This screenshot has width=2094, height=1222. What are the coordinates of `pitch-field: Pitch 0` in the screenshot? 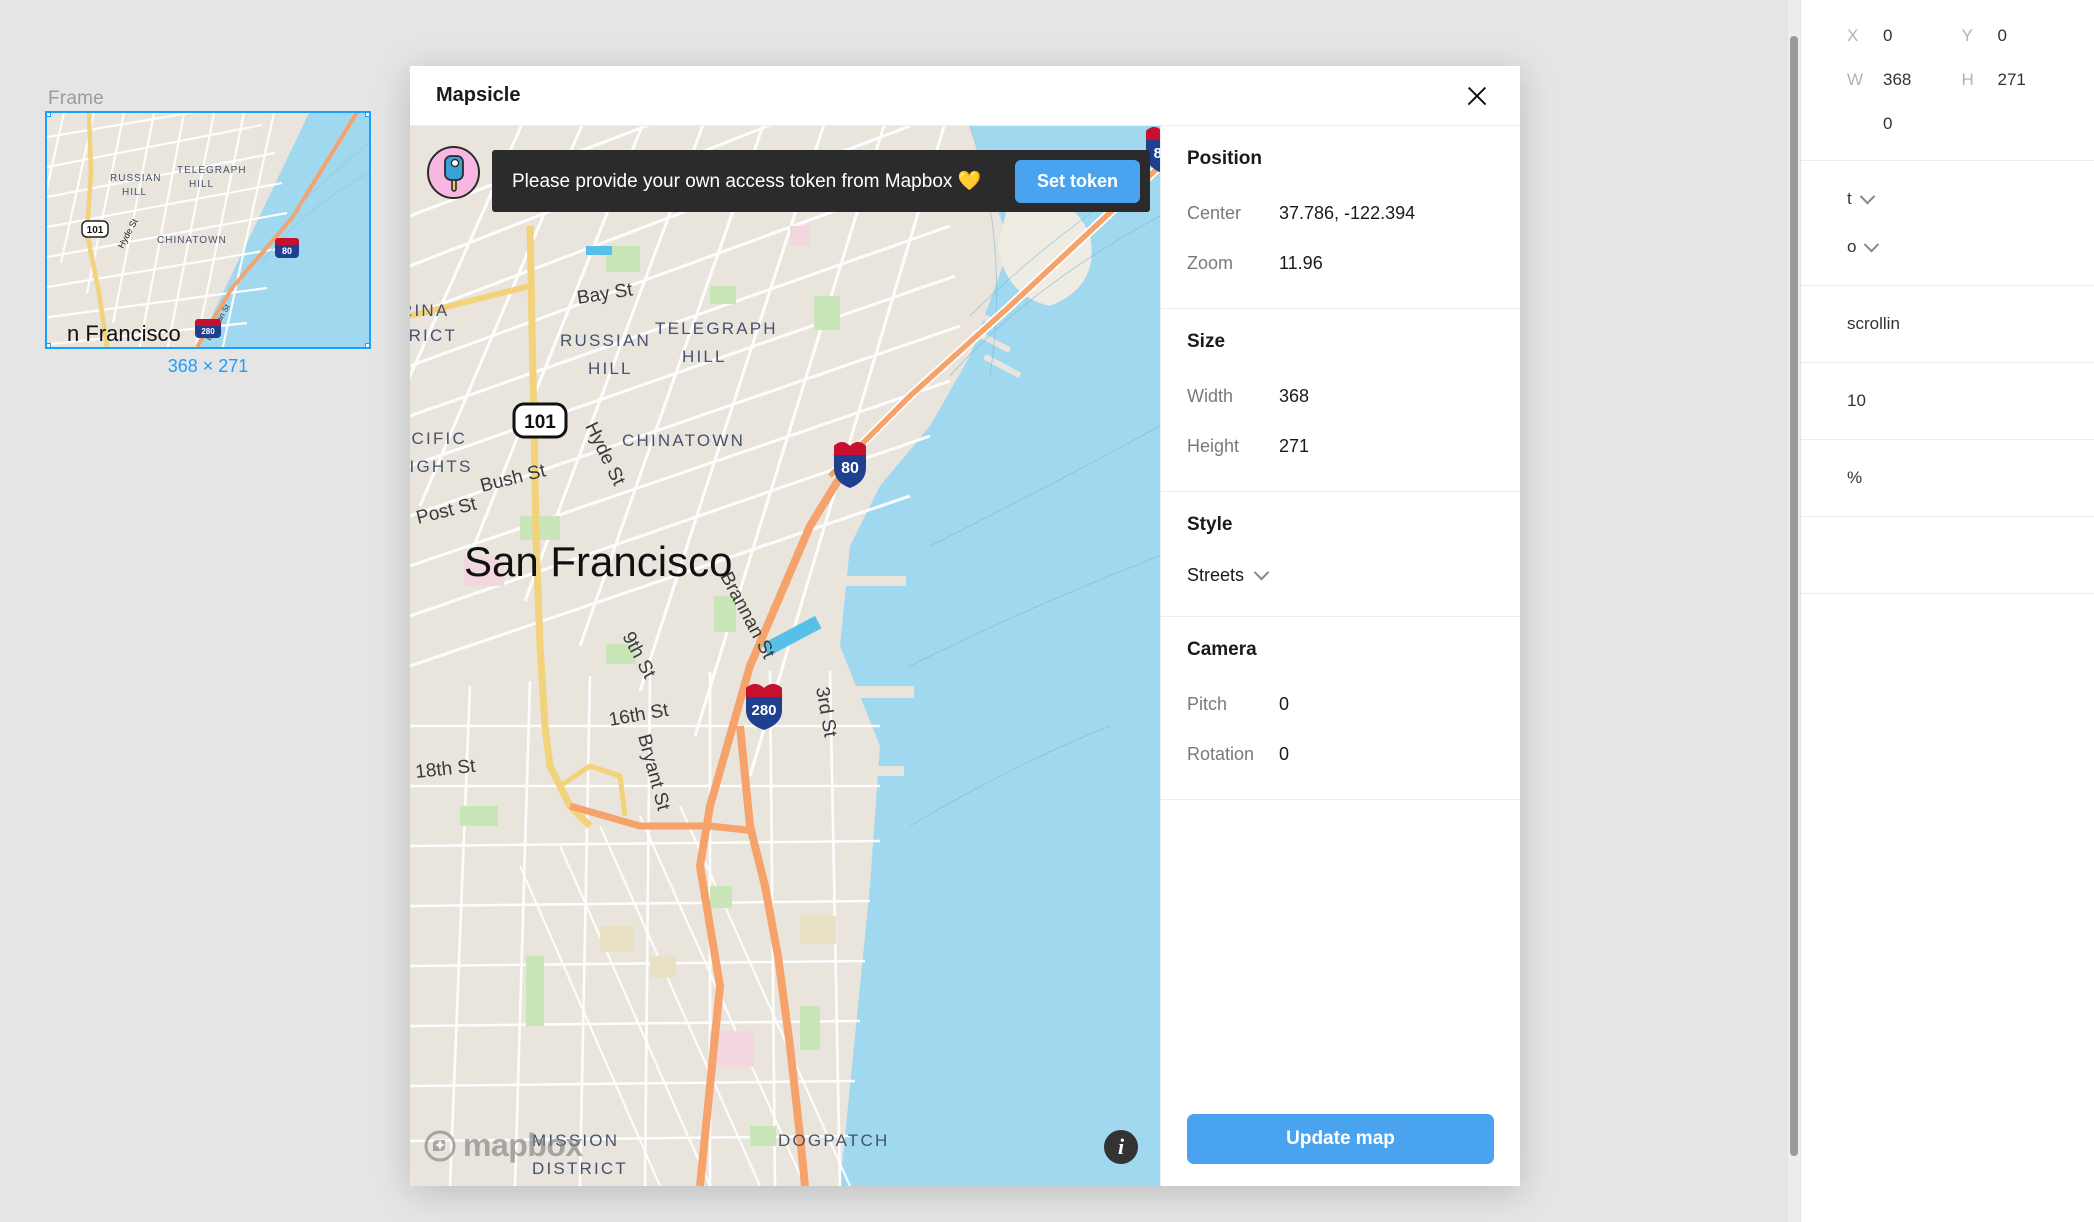 It's located at (1340, 704).